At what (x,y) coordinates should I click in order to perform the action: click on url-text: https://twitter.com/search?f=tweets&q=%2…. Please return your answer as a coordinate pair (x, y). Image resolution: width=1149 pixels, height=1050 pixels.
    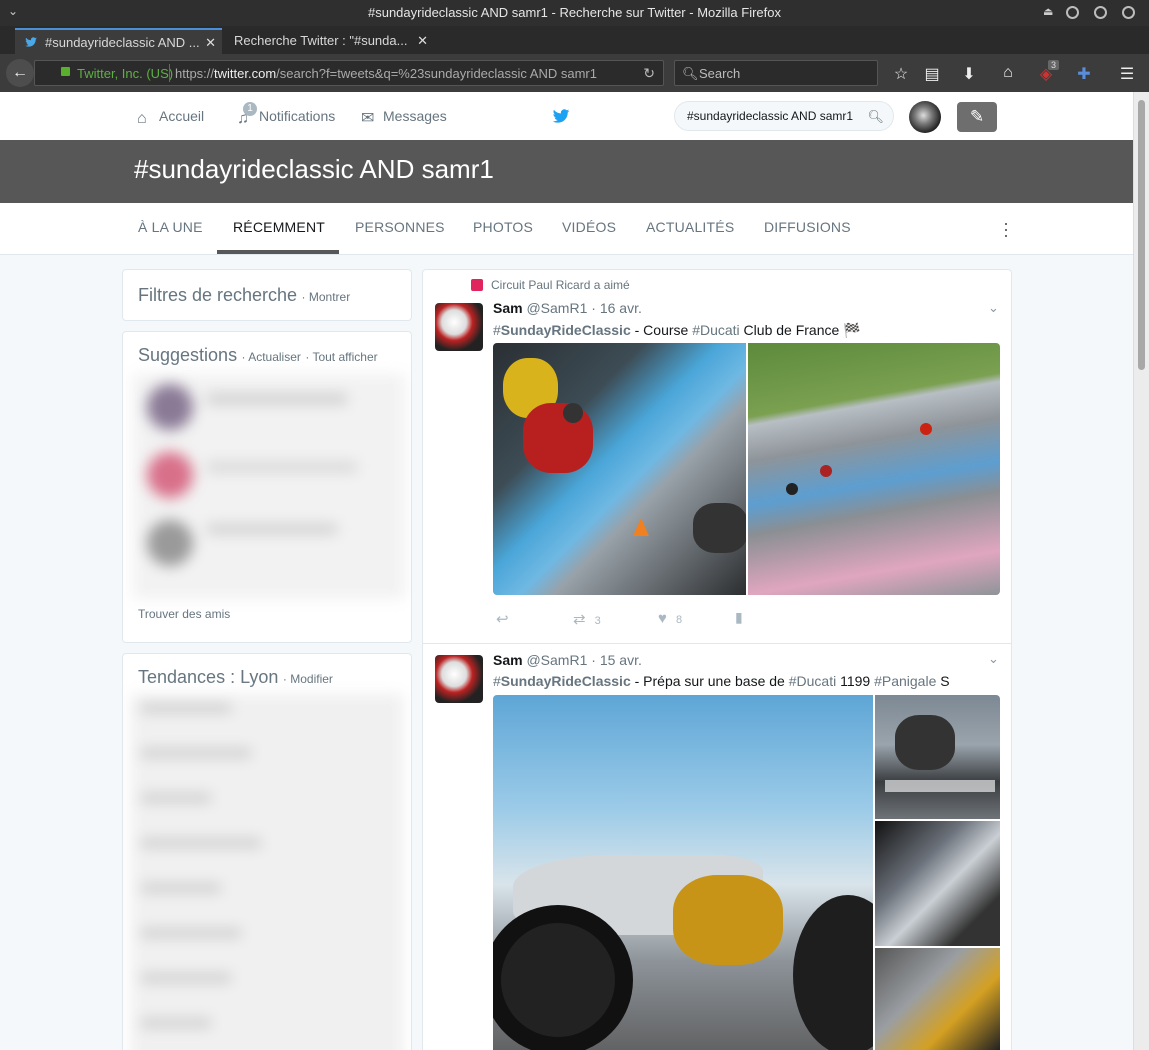
    Looking at the image, I should click on (386, 73).